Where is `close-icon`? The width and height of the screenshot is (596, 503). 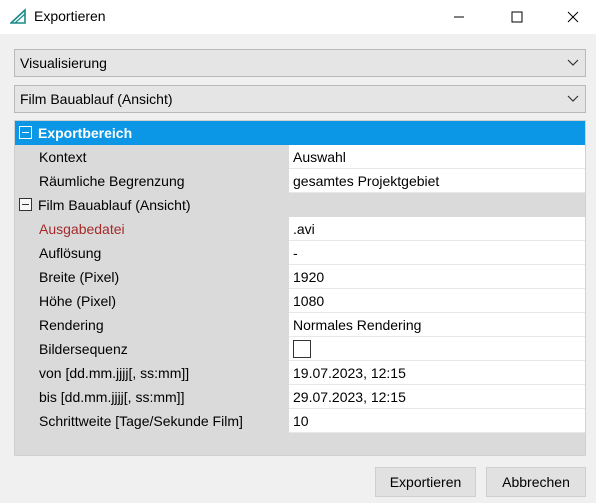 close-icon is located at coordinates (573, 17).